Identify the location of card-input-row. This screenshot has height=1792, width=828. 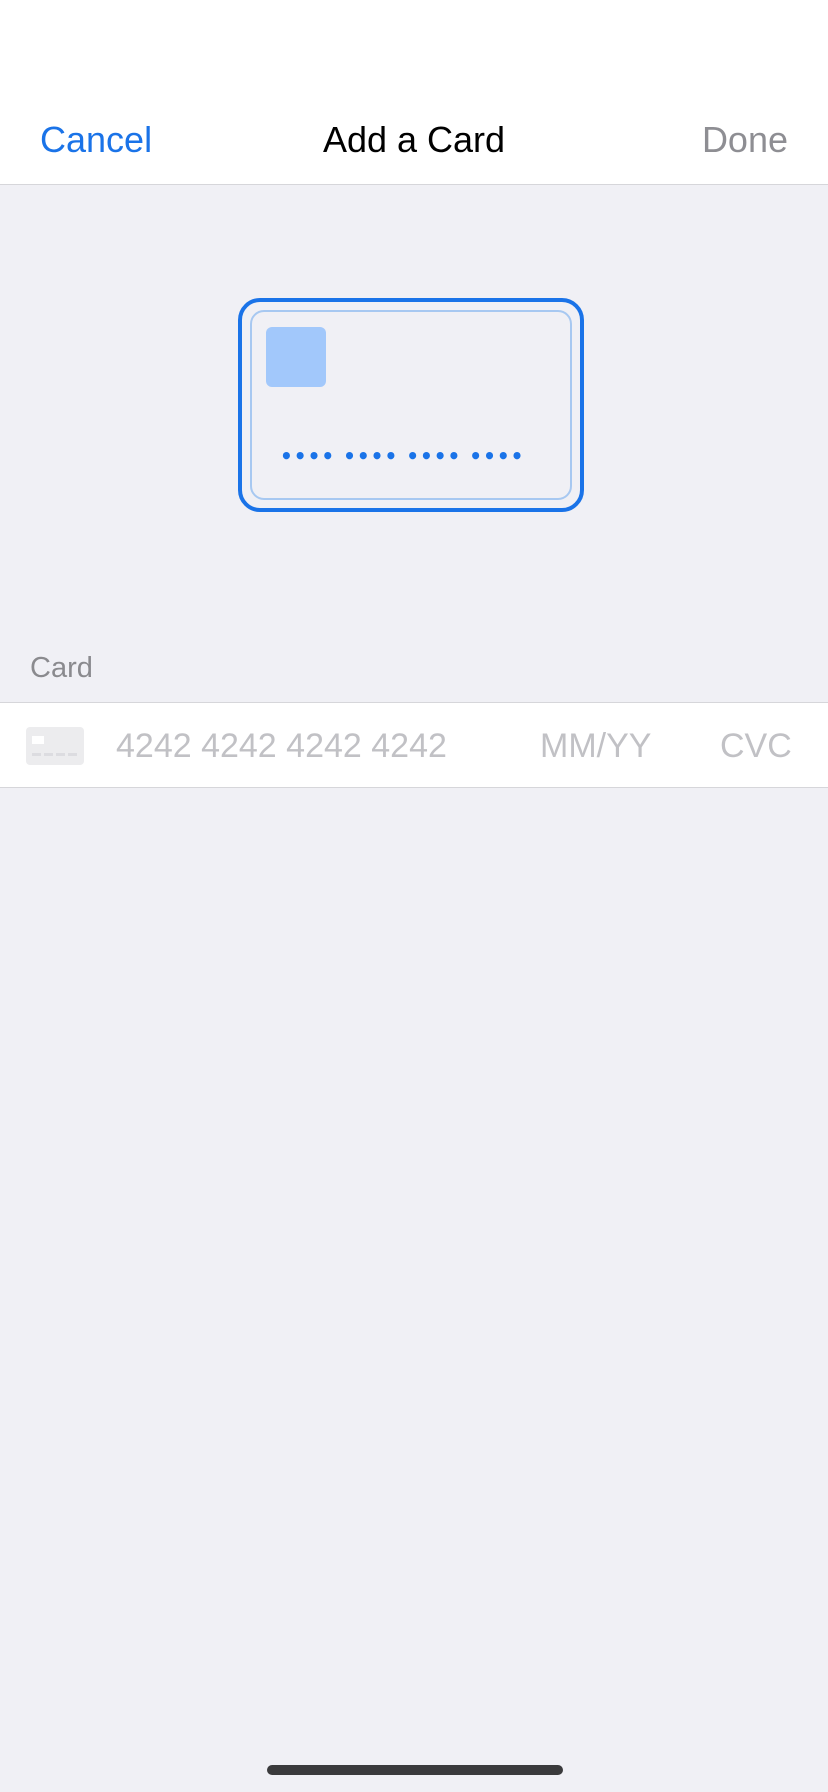
(414, 745).